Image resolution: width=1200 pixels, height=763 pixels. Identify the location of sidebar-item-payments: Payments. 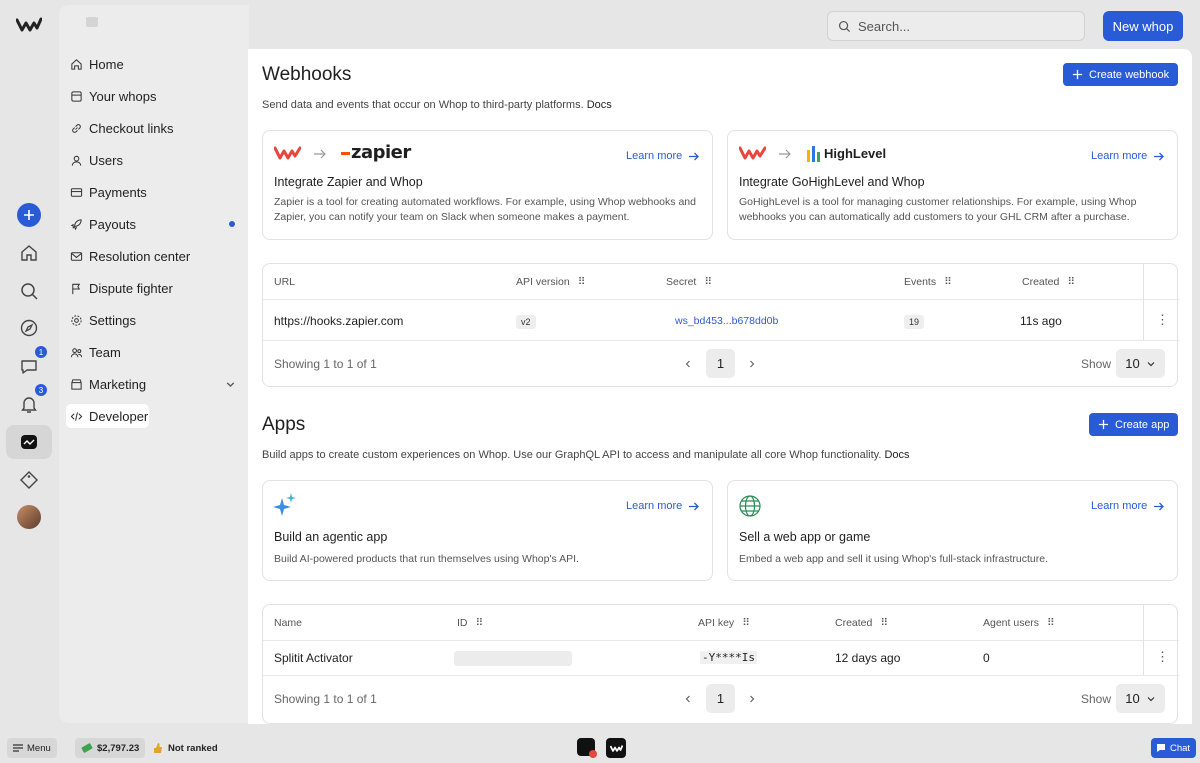
(153, 192).